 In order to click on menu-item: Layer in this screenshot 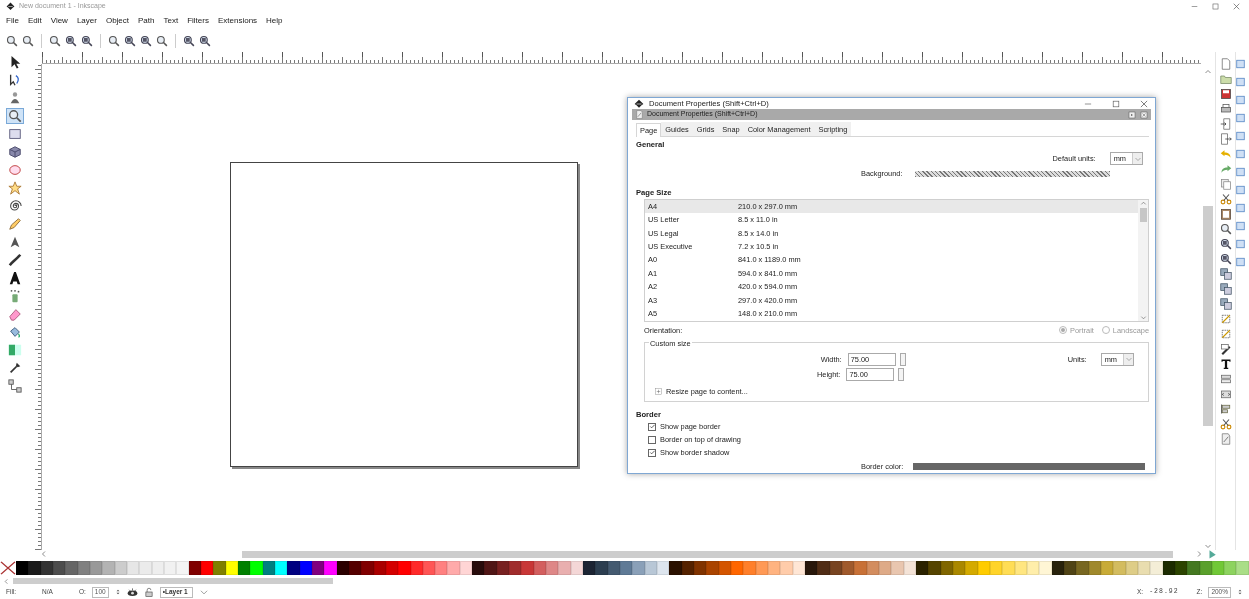, I will do `click(86, 21)`.